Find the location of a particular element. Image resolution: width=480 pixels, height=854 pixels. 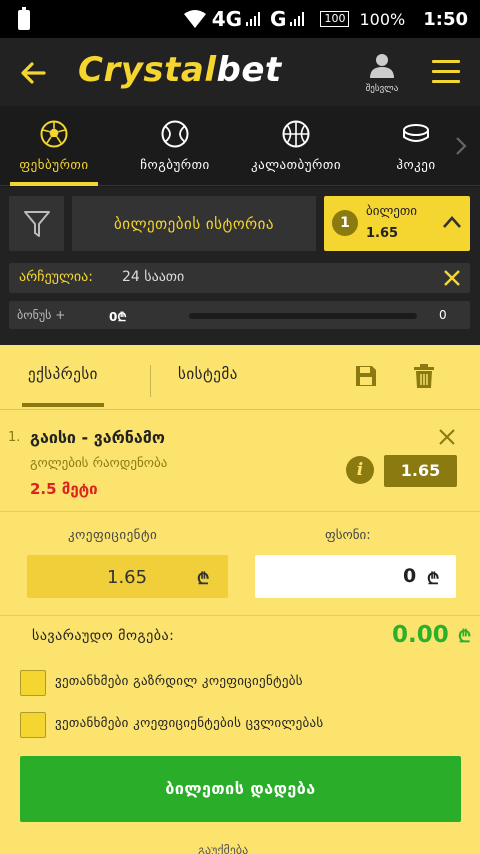

potential-win-row: სავარაუდო მოგება: 0.00 ₾ is located at coordinates (240, 635).